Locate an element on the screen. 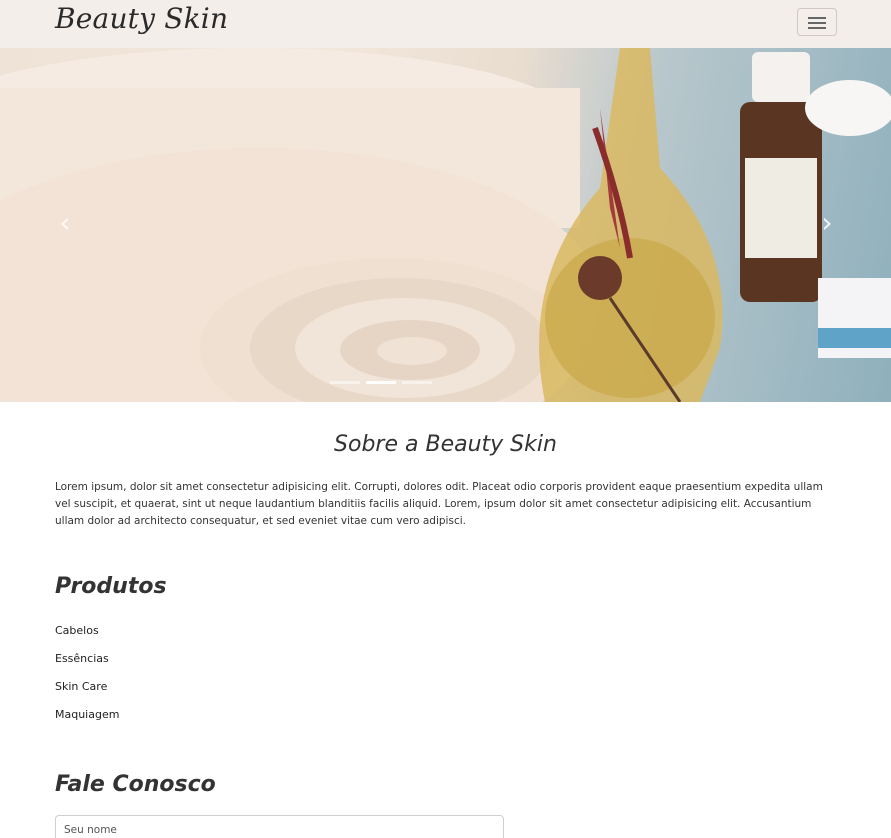 The width and height of the screenshot is (891, 838). menu-icon is located at coordinates (817, 18).